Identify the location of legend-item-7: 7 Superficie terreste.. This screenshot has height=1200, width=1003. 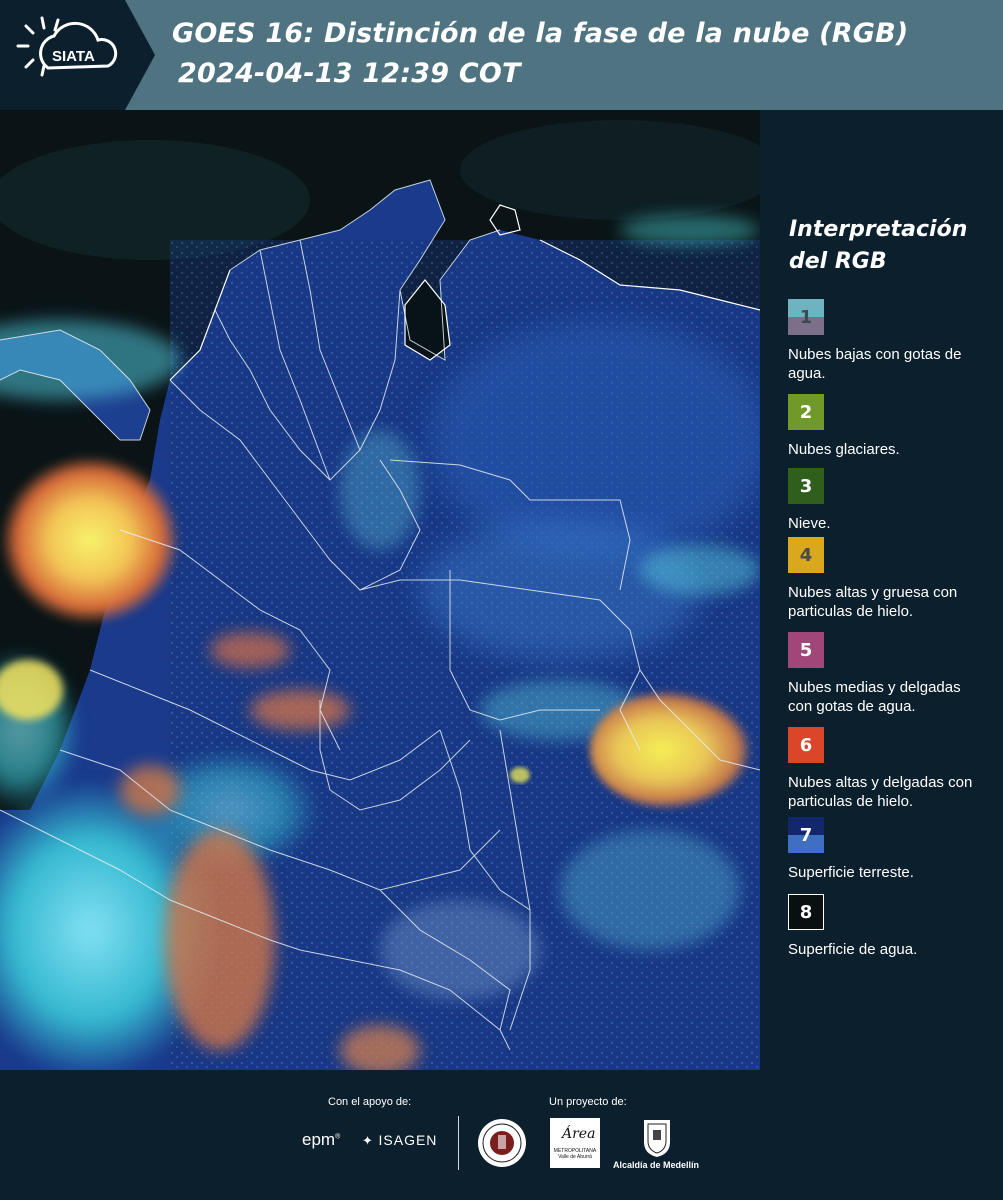
(895, 849).